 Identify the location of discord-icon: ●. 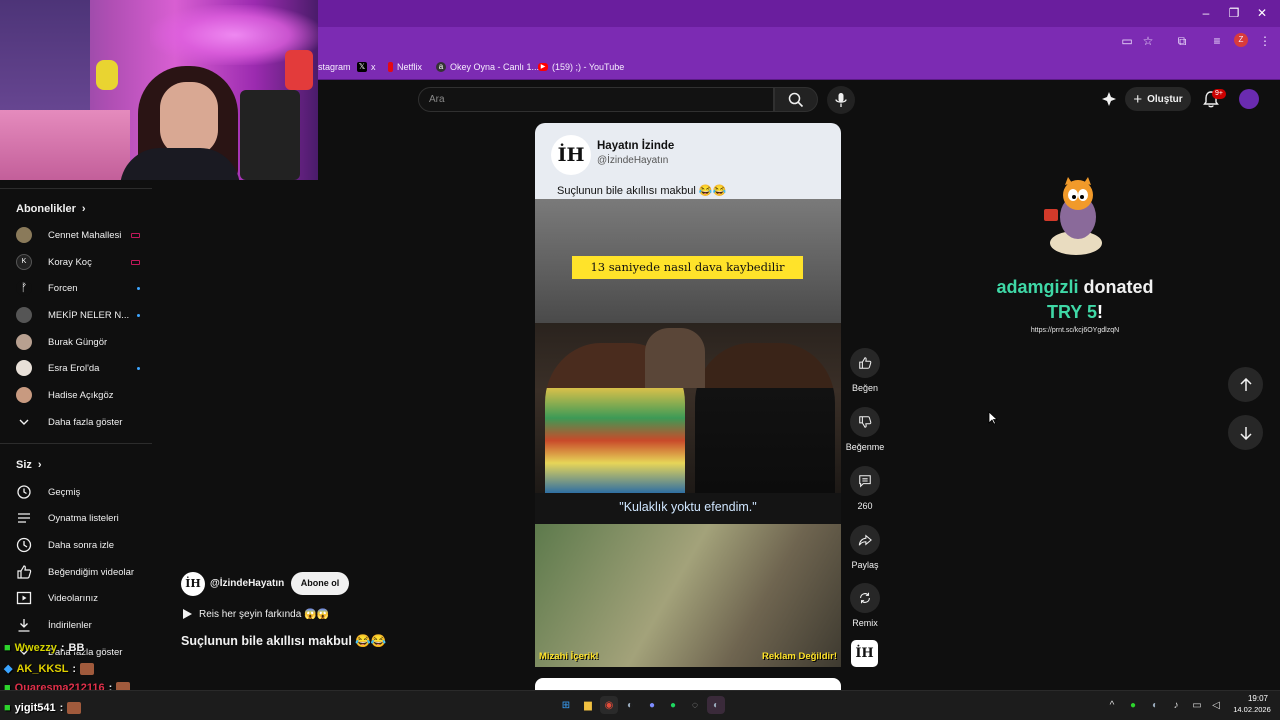
(652, 705).